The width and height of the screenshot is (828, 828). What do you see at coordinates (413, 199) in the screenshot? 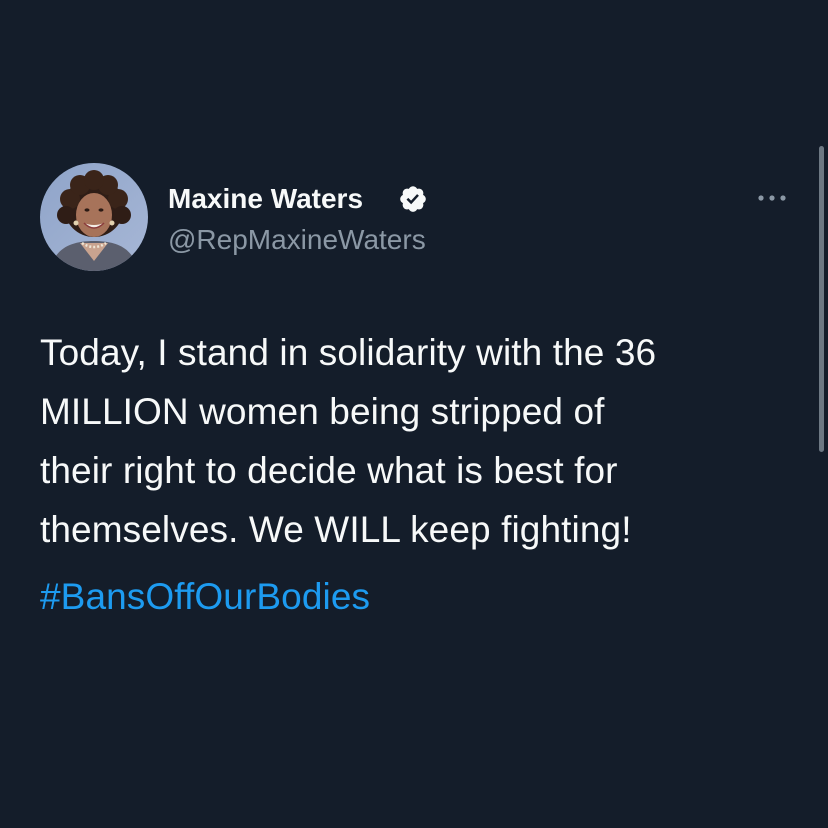
I see `verified-badge-icon` at bounding box center [413, 199].